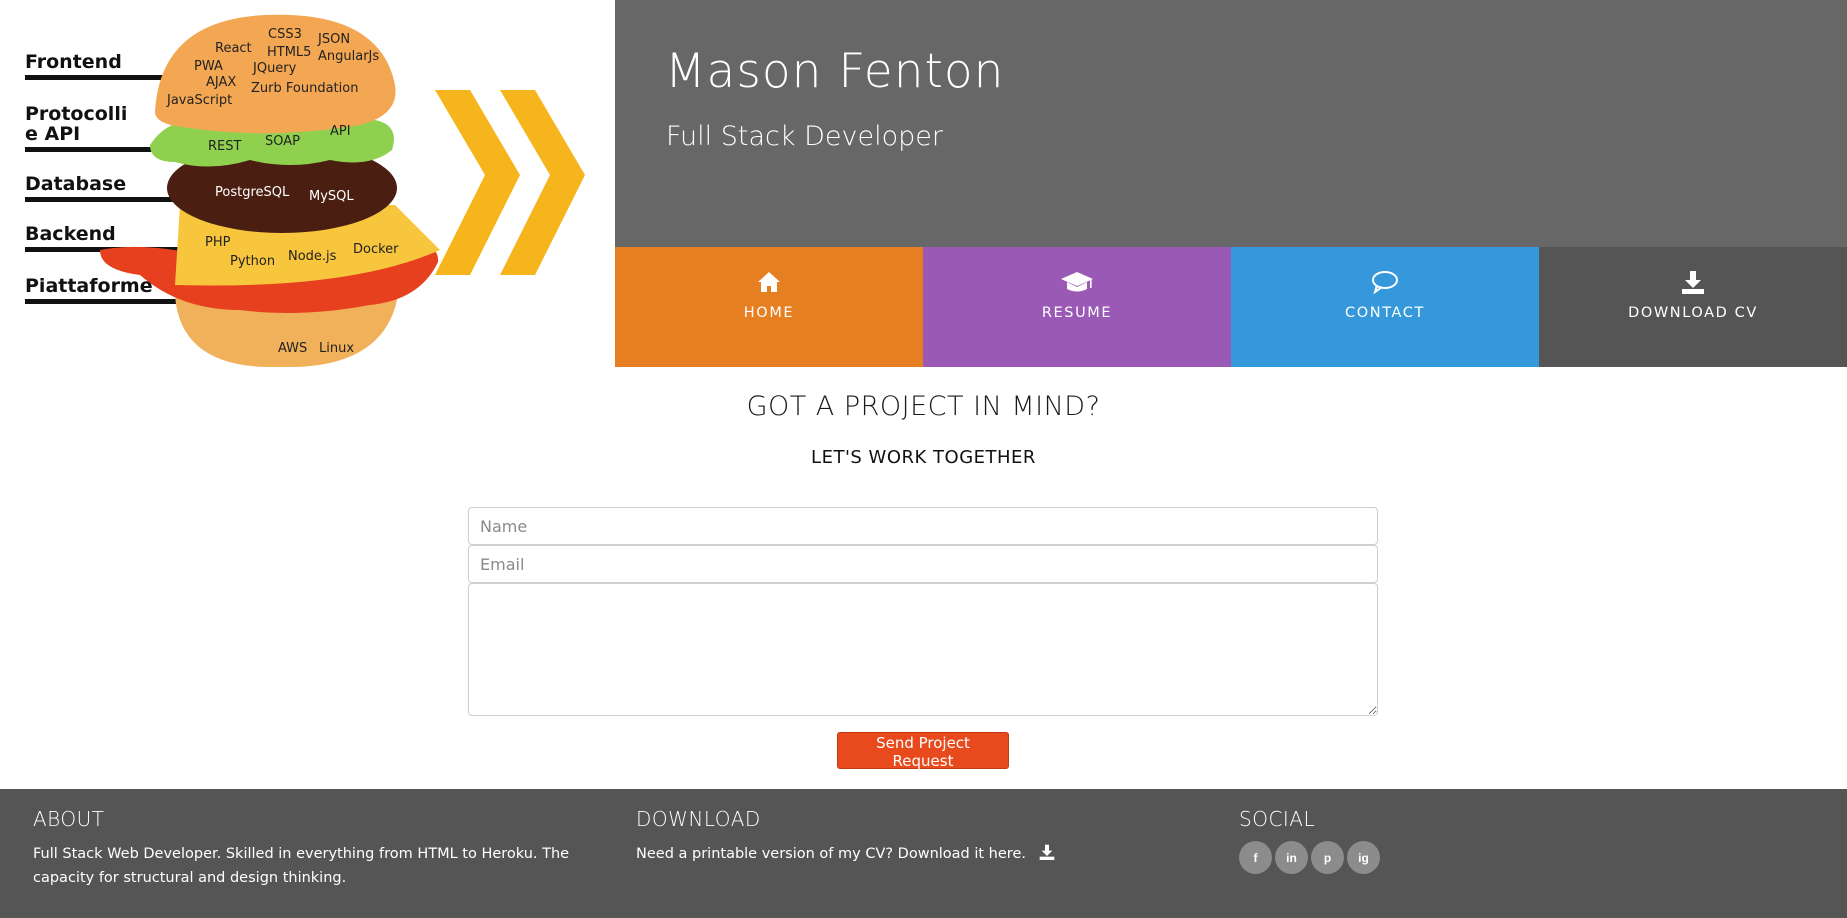 This screenshot has width=1847, height=918. What do you see at coordinates (282, 141) in the screenshot?
I see `tag-soap: SOAP` at bounding box center [282, 141].